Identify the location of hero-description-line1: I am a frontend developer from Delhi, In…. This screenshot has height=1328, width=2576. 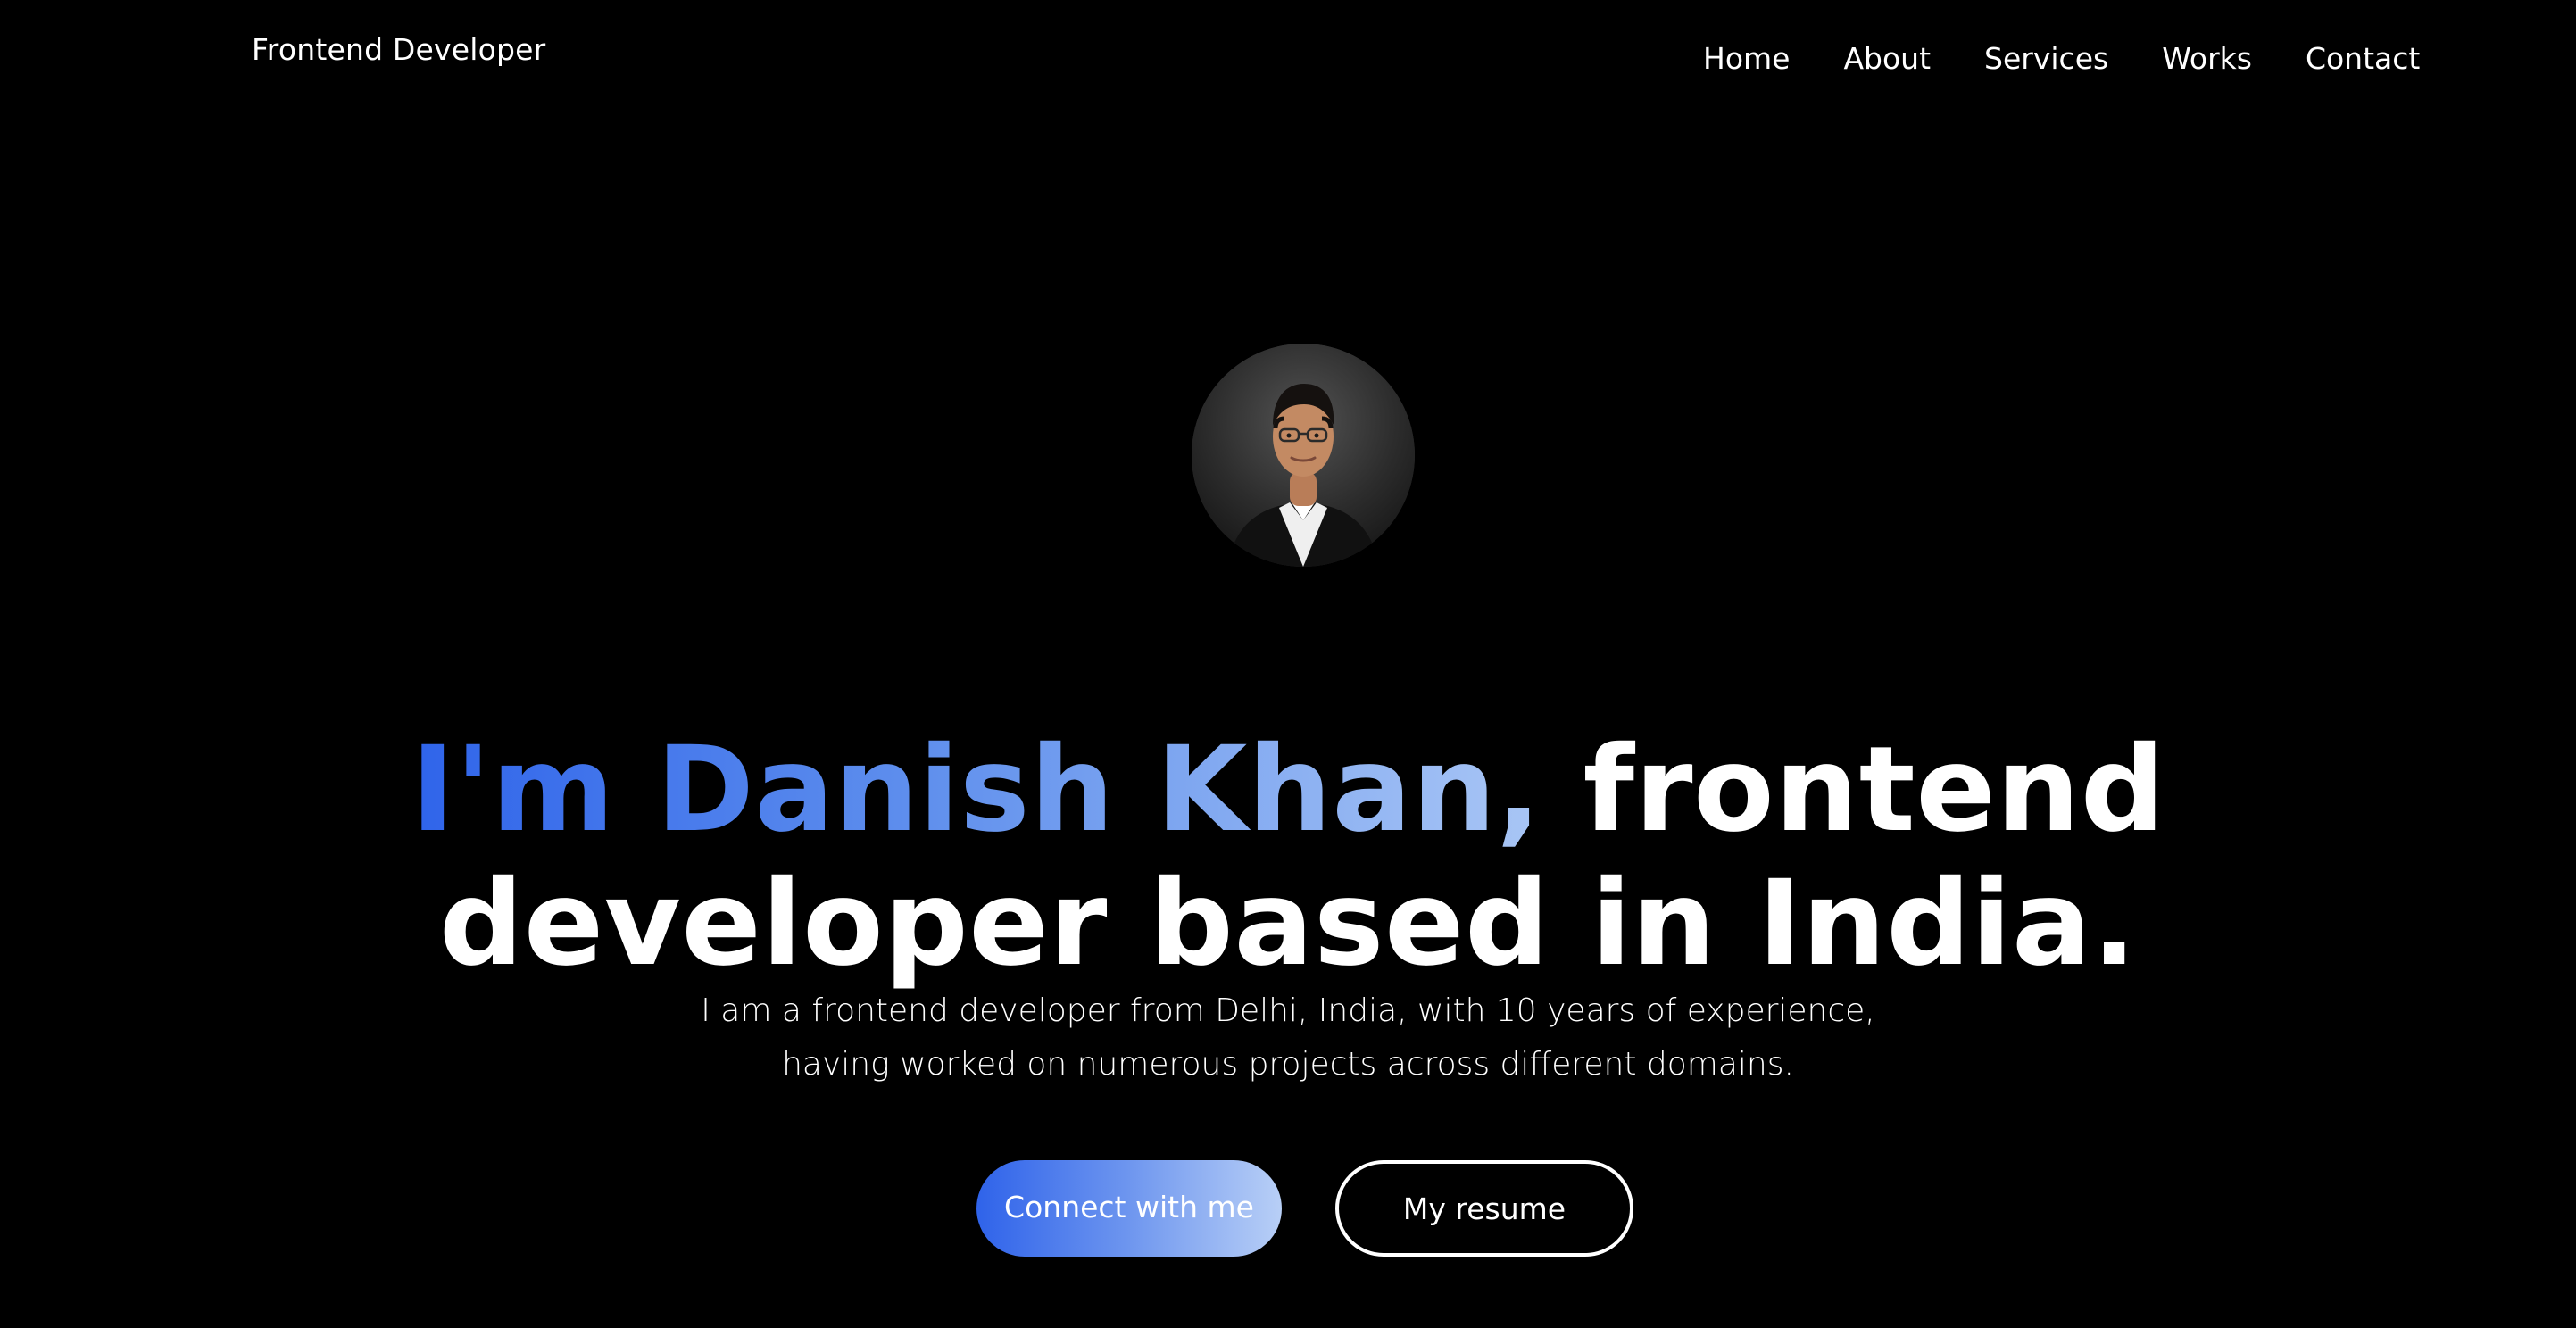
(1288, 1010).